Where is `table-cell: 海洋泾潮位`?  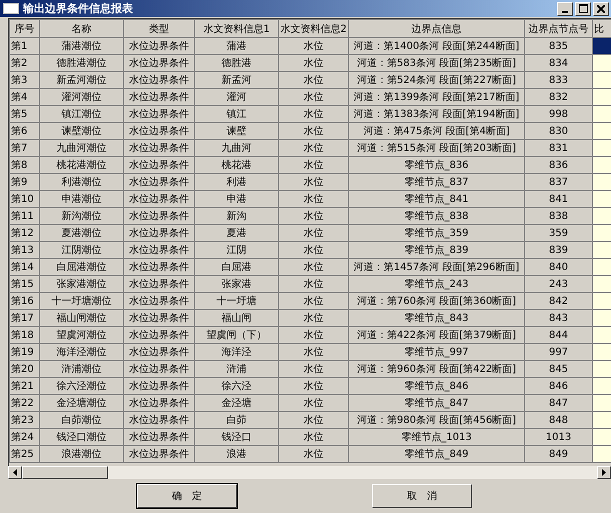 table-cell: 海洋泾潮位 is located at coordinates (82, 352).